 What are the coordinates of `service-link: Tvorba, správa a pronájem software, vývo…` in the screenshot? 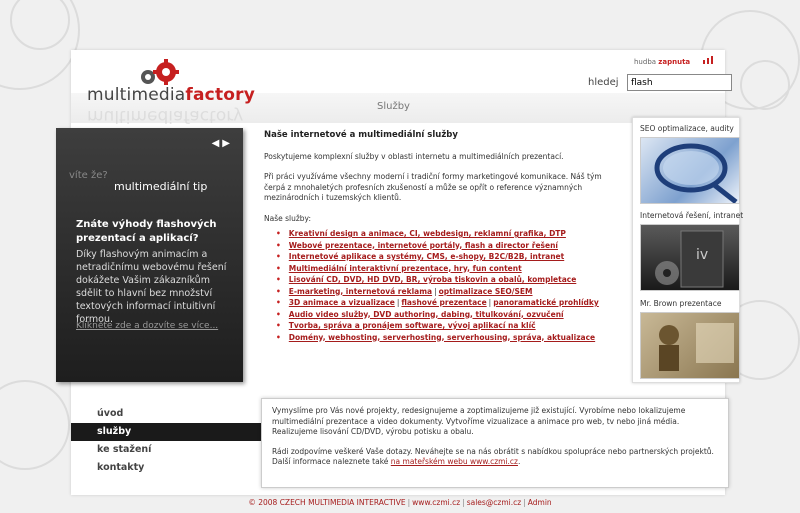 It's located at (412, 325).